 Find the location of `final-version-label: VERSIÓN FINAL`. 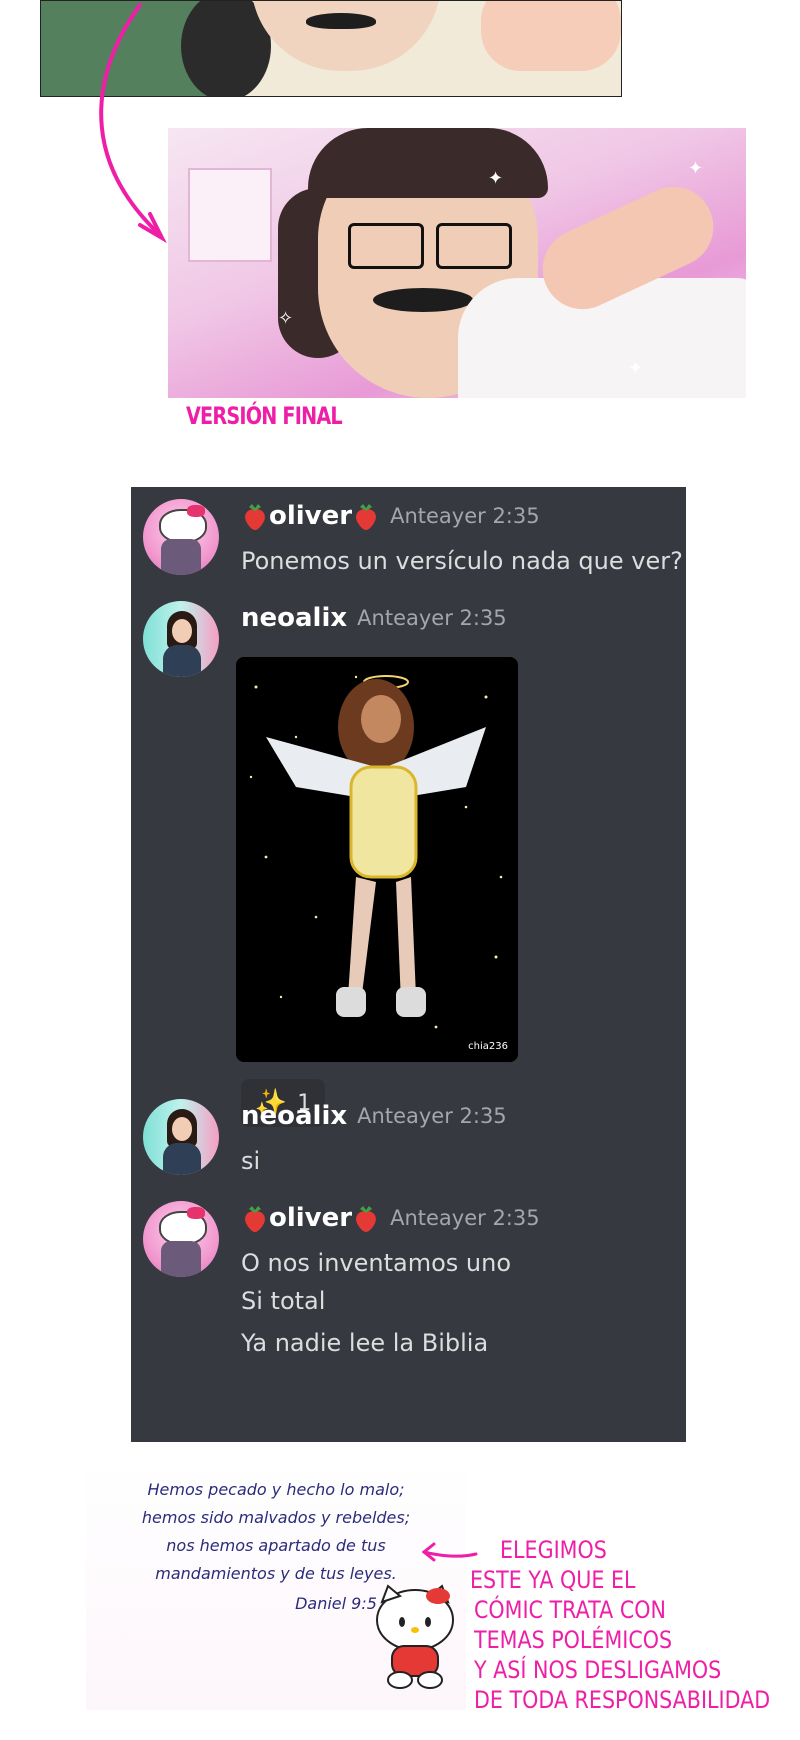

final-version-label: VERSIÓN FINAL is located at coordinates (264, 416).